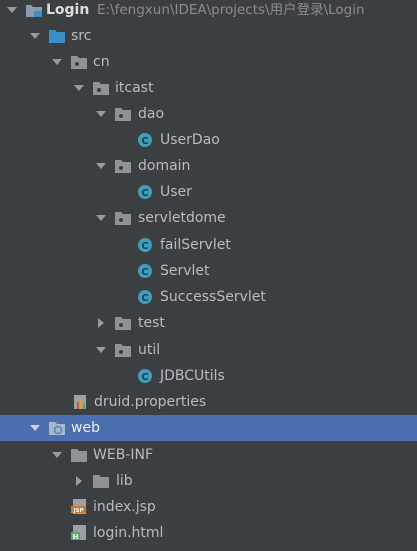 This screenshot has width=417, height=551. I want to click on html-file-icon: H, so click(78, 533).